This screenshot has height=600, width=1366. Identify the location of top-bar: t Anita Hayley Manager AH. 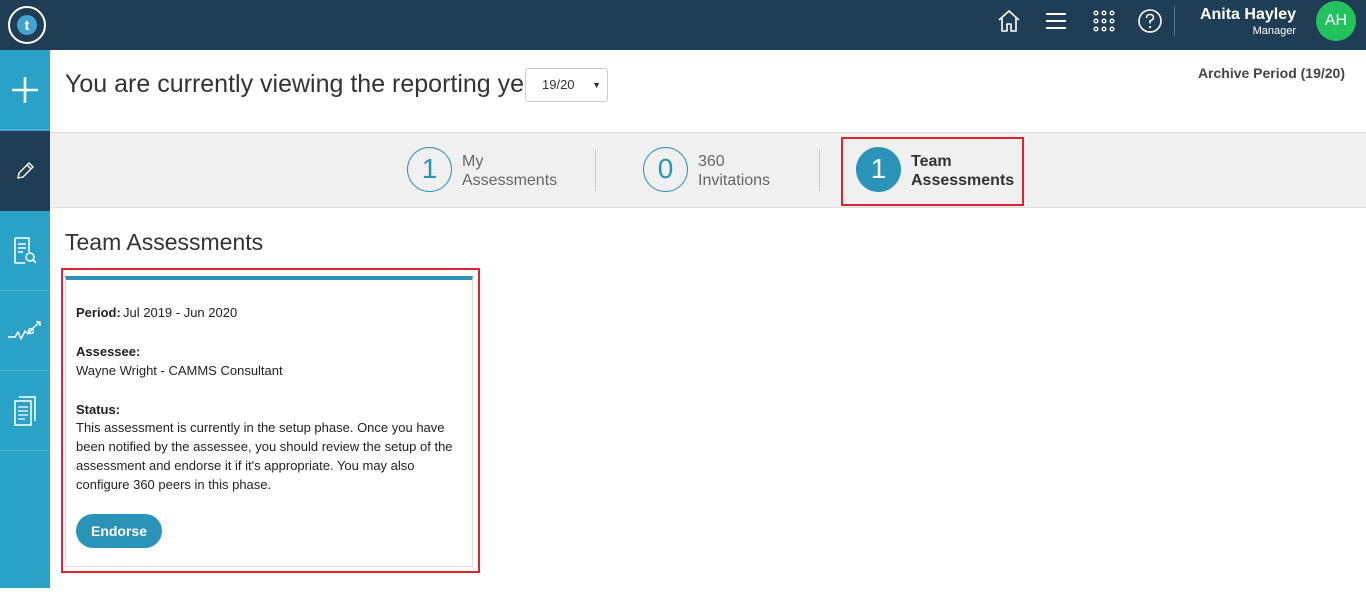
(683, 25).